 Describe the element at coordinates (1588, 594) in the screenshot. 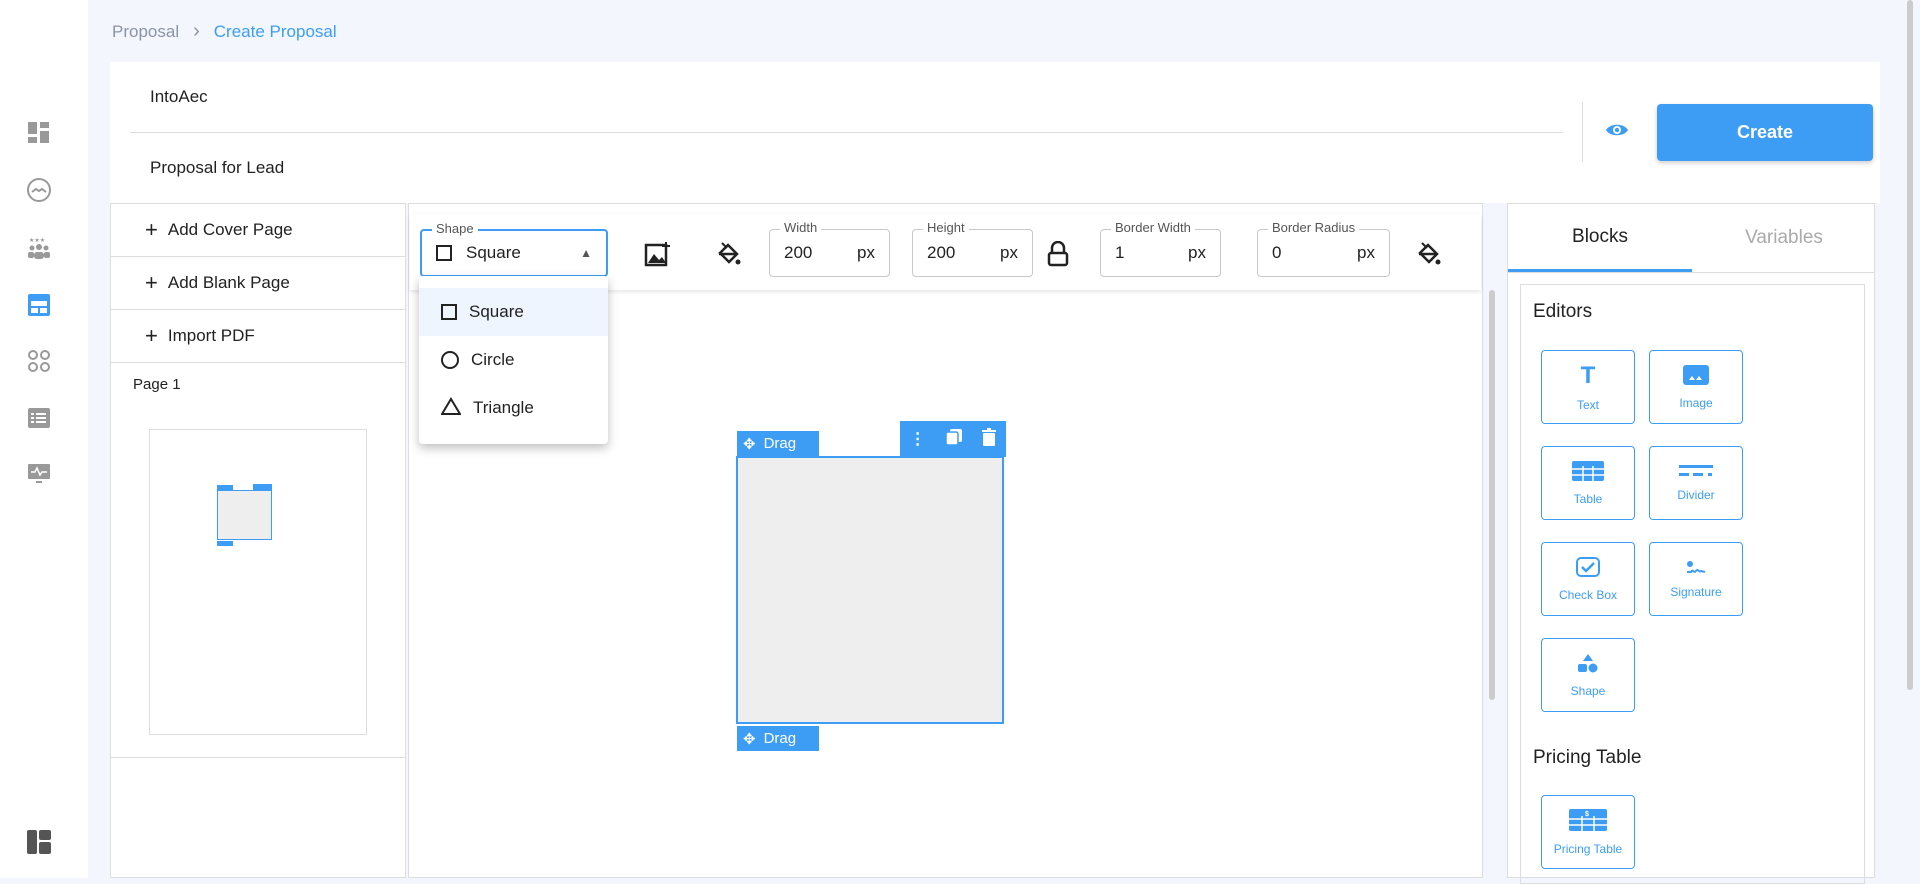

I see `block-label: Check Box` at that location.